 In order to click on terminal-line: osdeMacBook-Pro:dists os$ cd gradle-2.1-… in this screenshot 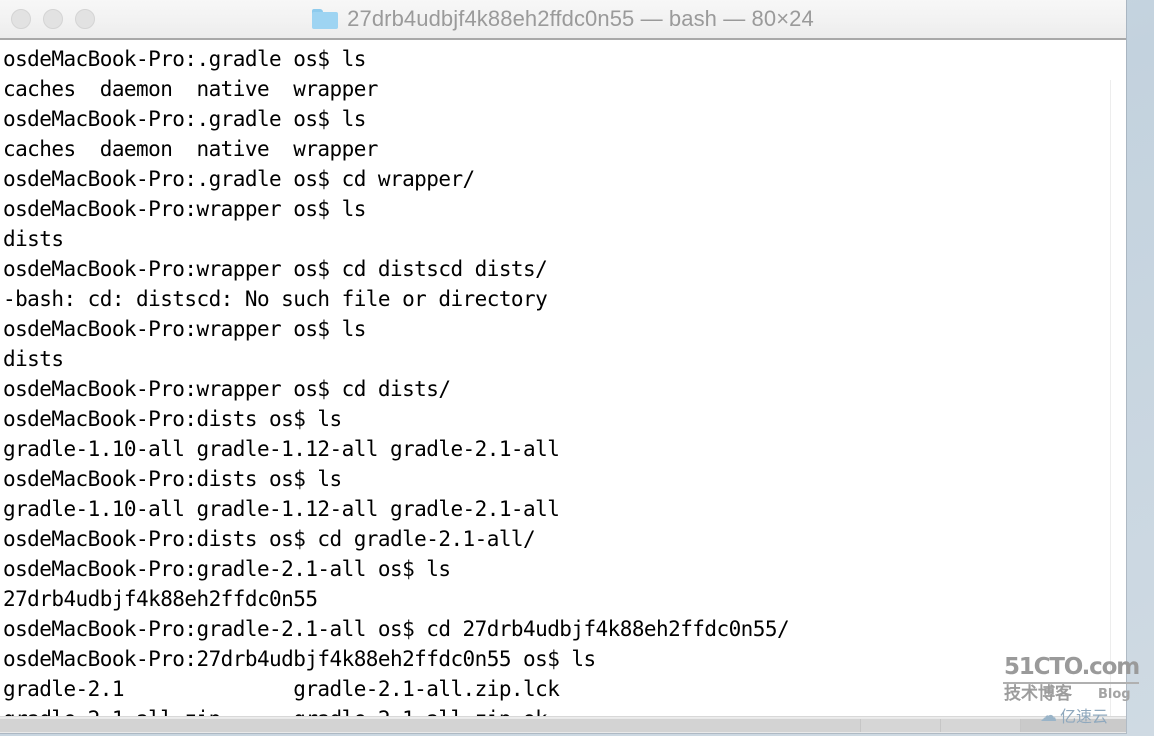, I will do `click(269, 539)`.